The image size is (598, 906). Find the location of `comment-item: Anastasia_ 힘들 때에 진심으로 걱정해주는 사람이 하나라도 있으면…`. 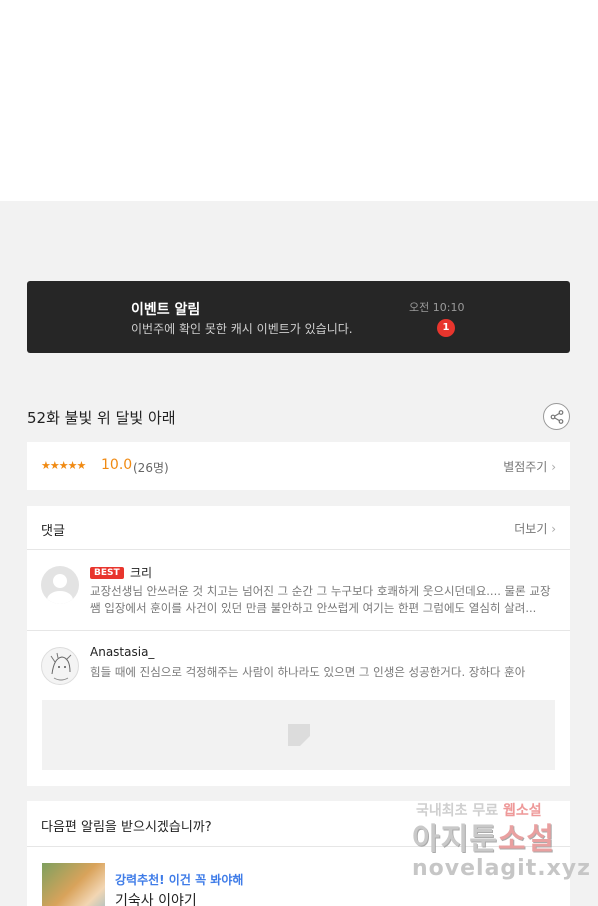

comment-item: Anastasia_ 힘들 때에 진심으로 걱정해주는 사람이 하나라도 있으면… is located at coordinates (298, 662).